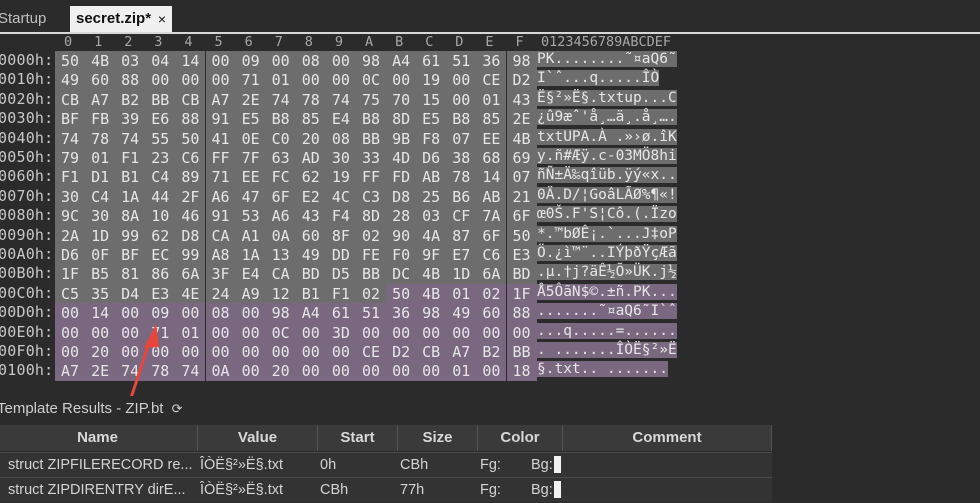 The width and height of the screenshot is (980, 503). Describe the element at coordinates (177, 408) in the screenshot. I see `refresh-icon: ⟳` at that location.